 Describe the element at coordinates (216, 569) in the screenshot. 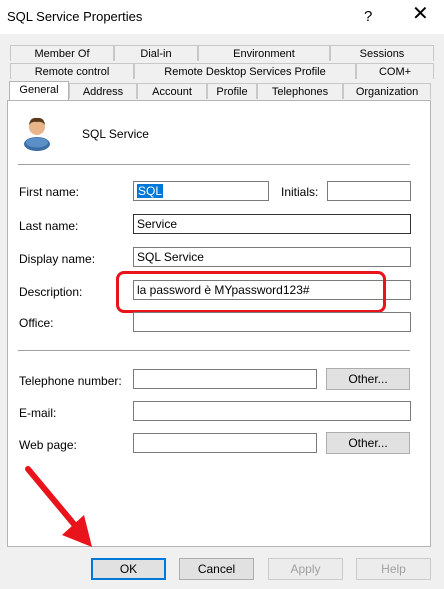

I see `cancel-button: Cancel` at that location.